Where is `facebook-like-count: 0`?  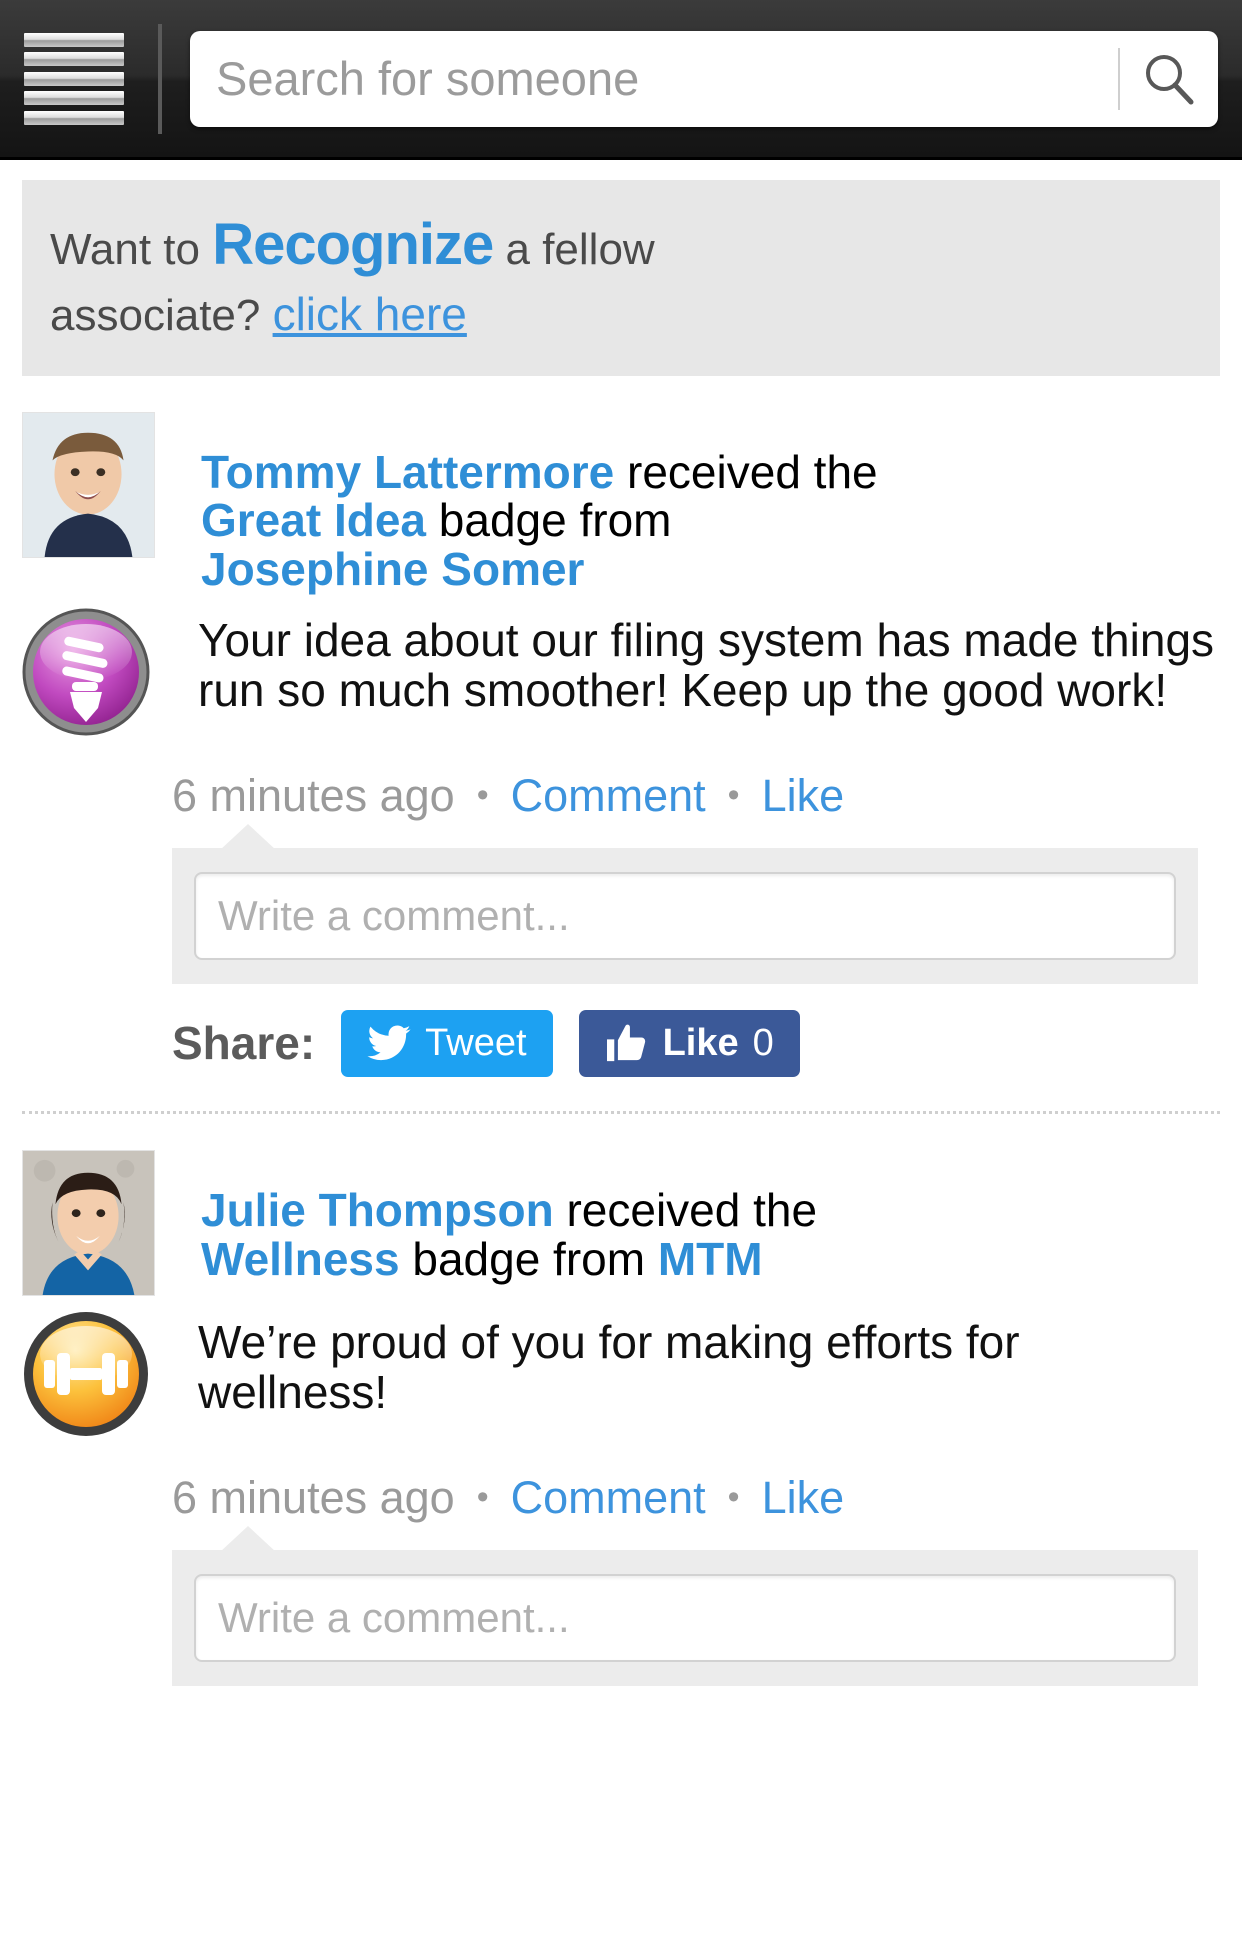
facebook-like-count: 0 is located at coordinates (763, 1042).